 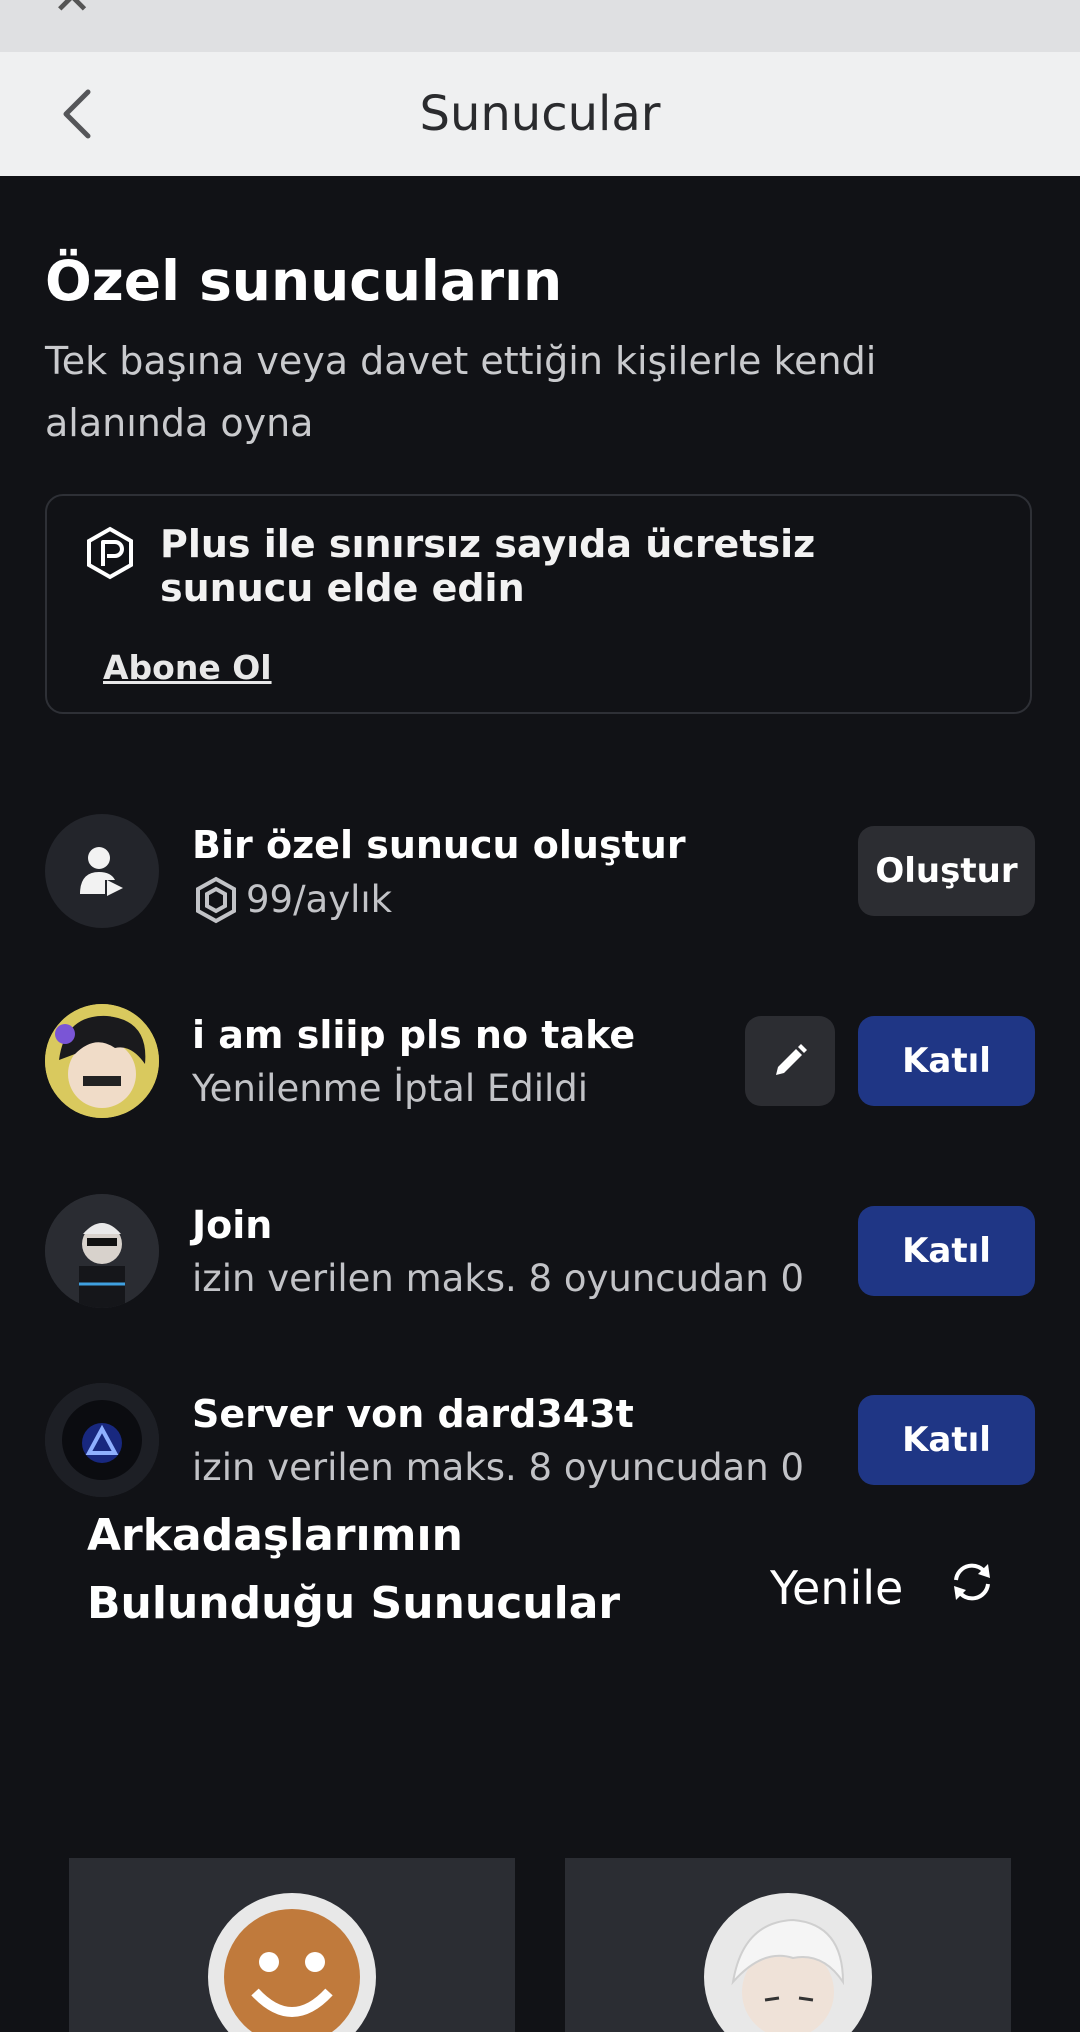 I want to click on server-name: Server von dard343t, so click(x=413, y=1414).